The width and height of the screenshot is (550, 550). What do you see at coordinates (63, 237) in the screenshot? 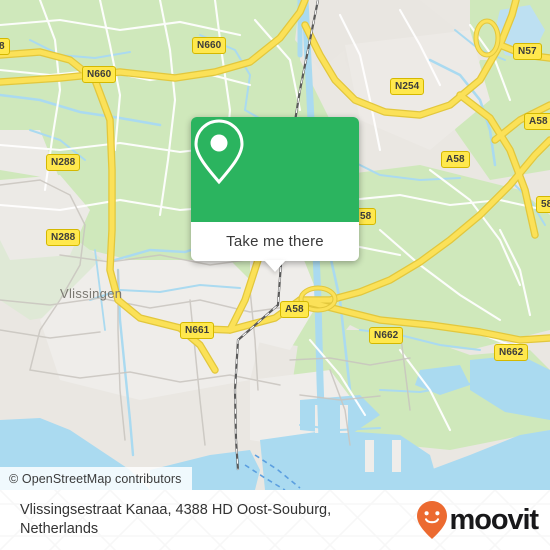
I see `road-shield-n288-lower: N288` at bounding box center [63, 237].